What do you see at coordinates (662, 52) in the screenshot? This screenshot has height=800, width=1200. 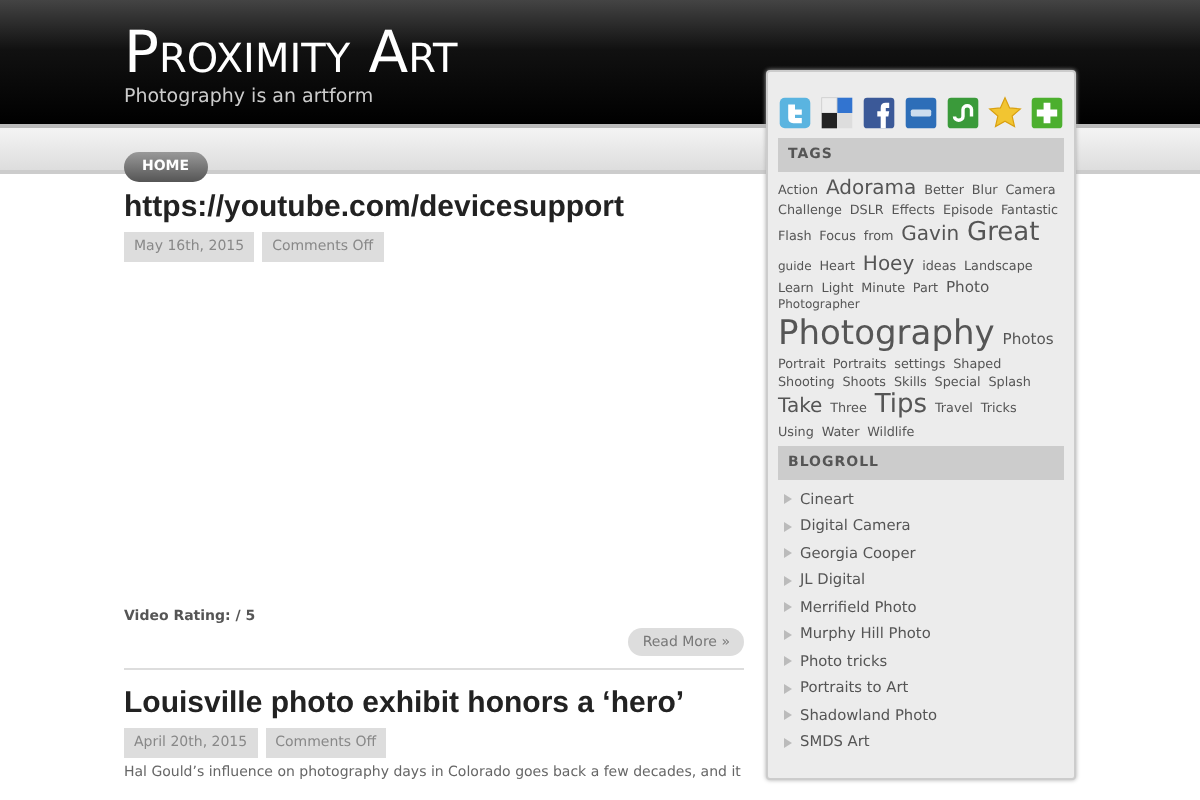 I see `site-title: Proximity Art` at bounding box center [662, 52].